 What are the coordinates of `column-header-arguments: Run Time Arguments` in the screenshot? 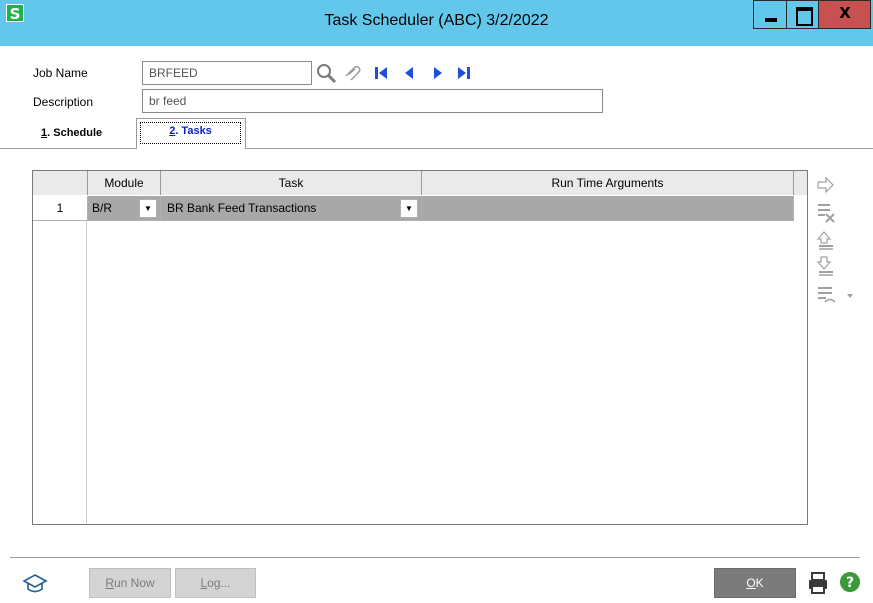 It's located at (608, 183).